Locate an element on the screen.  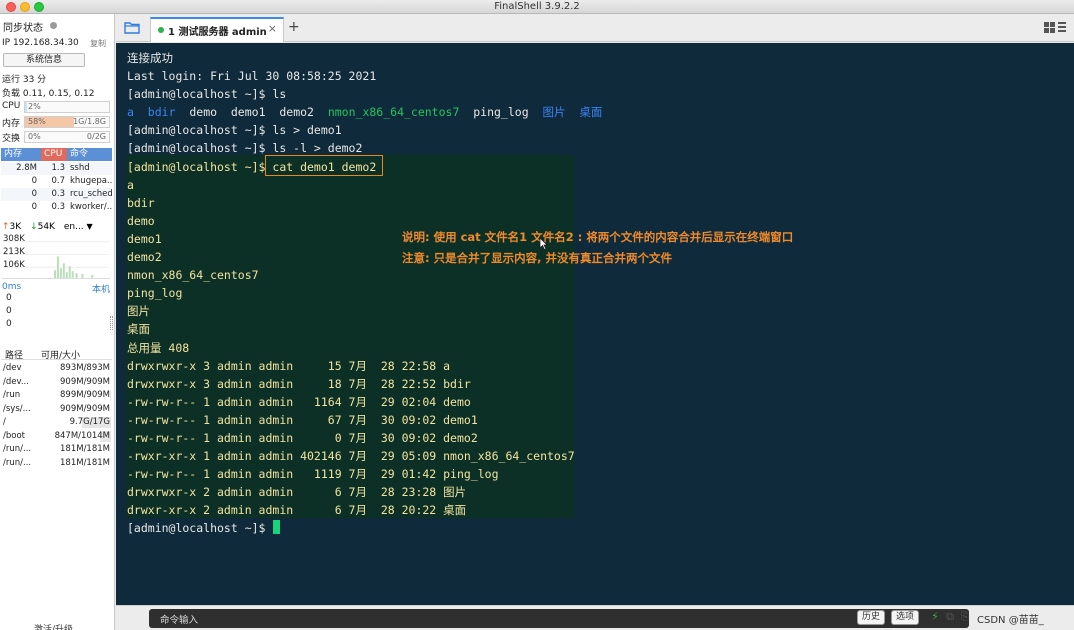
annotation-note: 注意: 只是合并了显示内容, 并没有真正合并两个文件 is located at coordinates (537, 258).